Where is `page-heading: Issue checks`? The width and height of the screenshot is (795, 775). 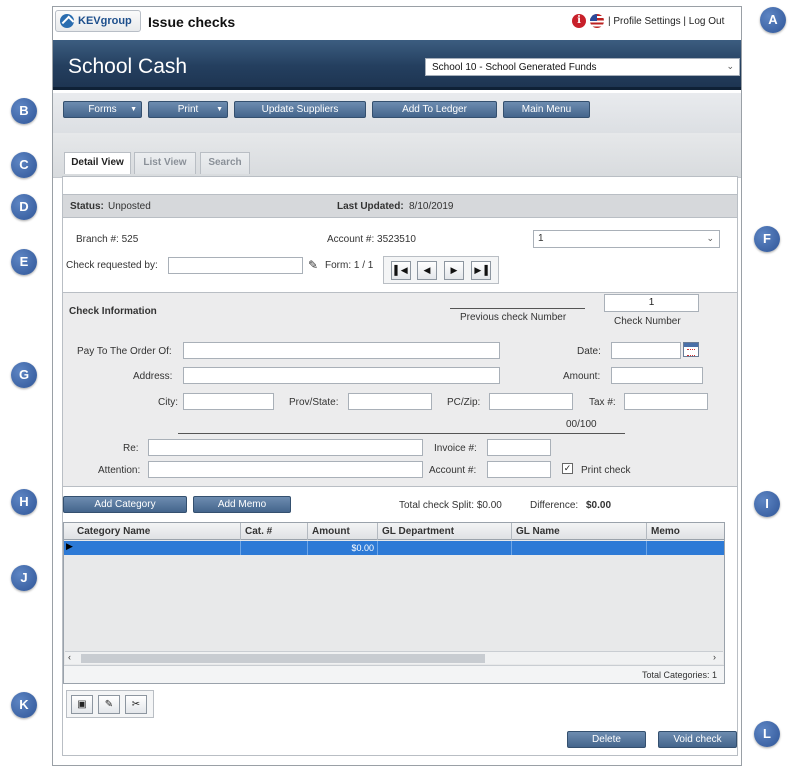
page-heading: Issue checks is located at coordinates (192, 22).